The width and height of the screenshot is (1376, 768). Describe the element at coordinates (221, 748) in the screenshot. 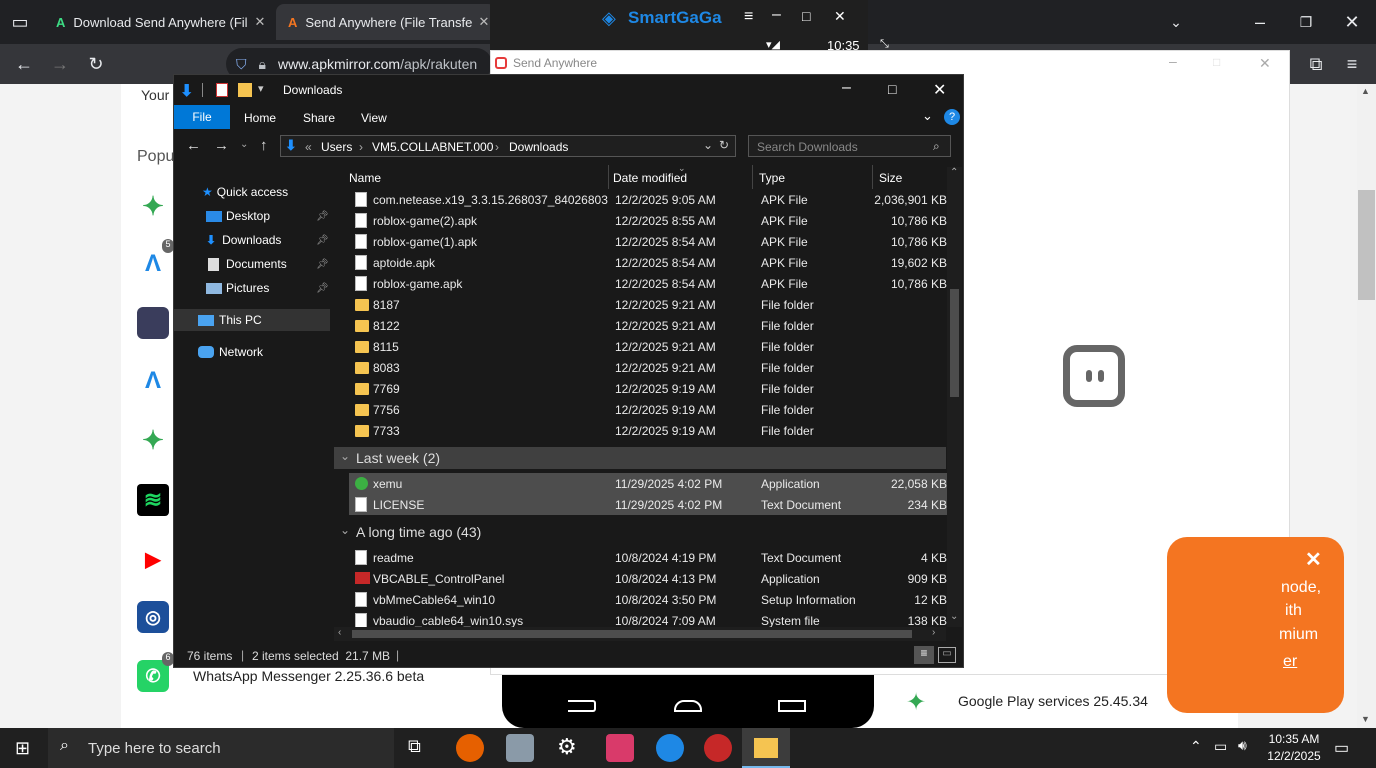

I see `taskbar-search: ⌕ Type here to search` at that location.